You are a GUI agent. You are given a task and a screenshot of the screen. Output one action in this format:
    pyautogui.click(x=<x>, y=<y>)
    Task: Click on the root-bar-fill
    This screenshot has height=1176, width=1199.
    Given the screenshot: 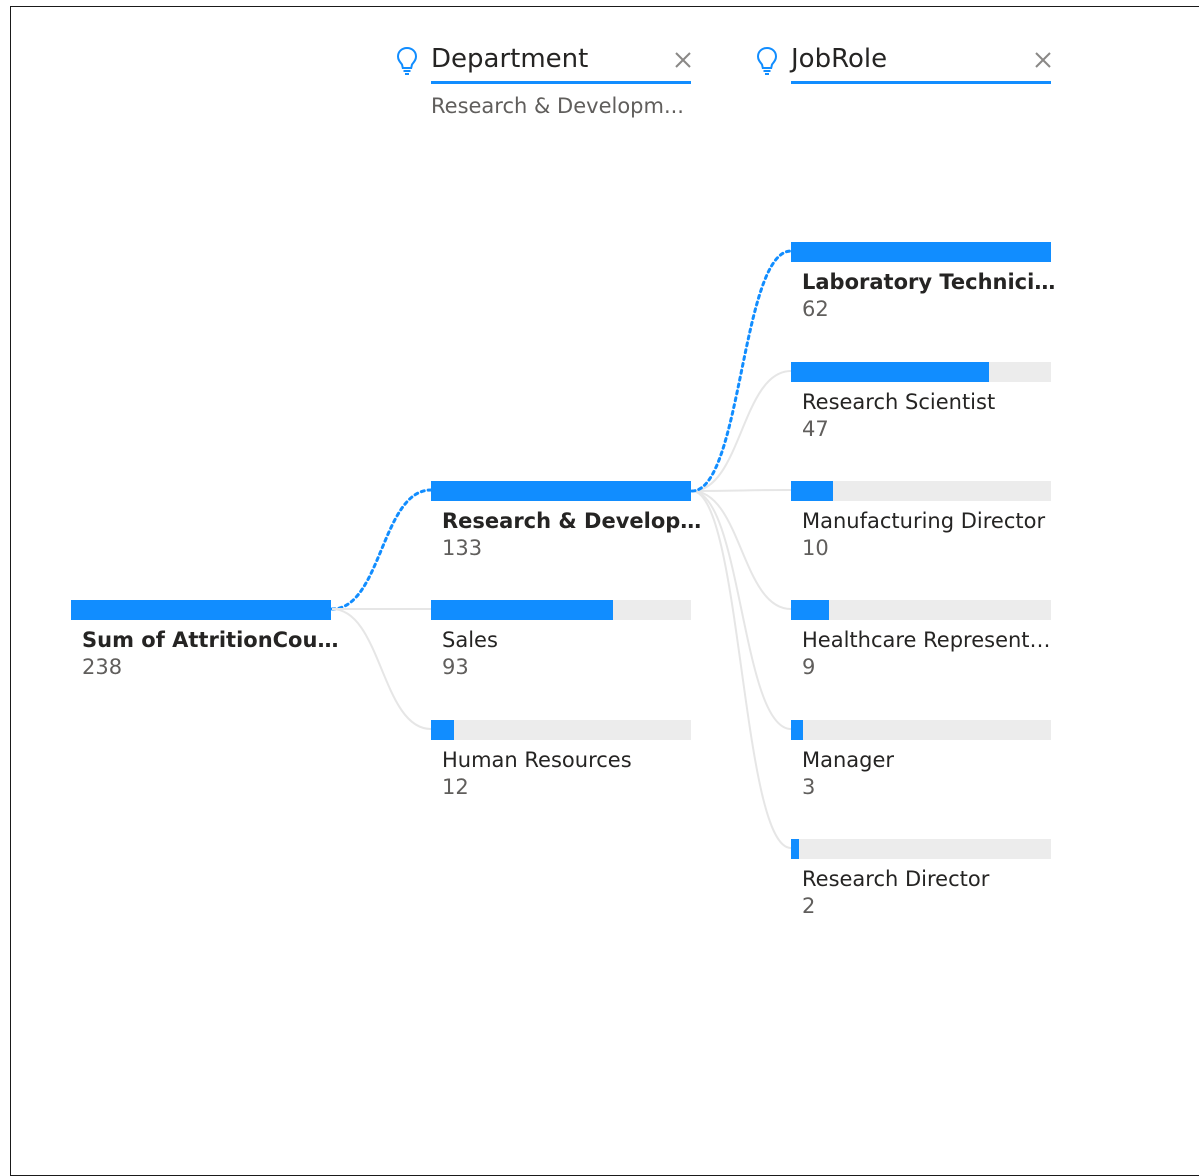 What is the action you would take?
    pyautogui.click(x=201, y=610)
    